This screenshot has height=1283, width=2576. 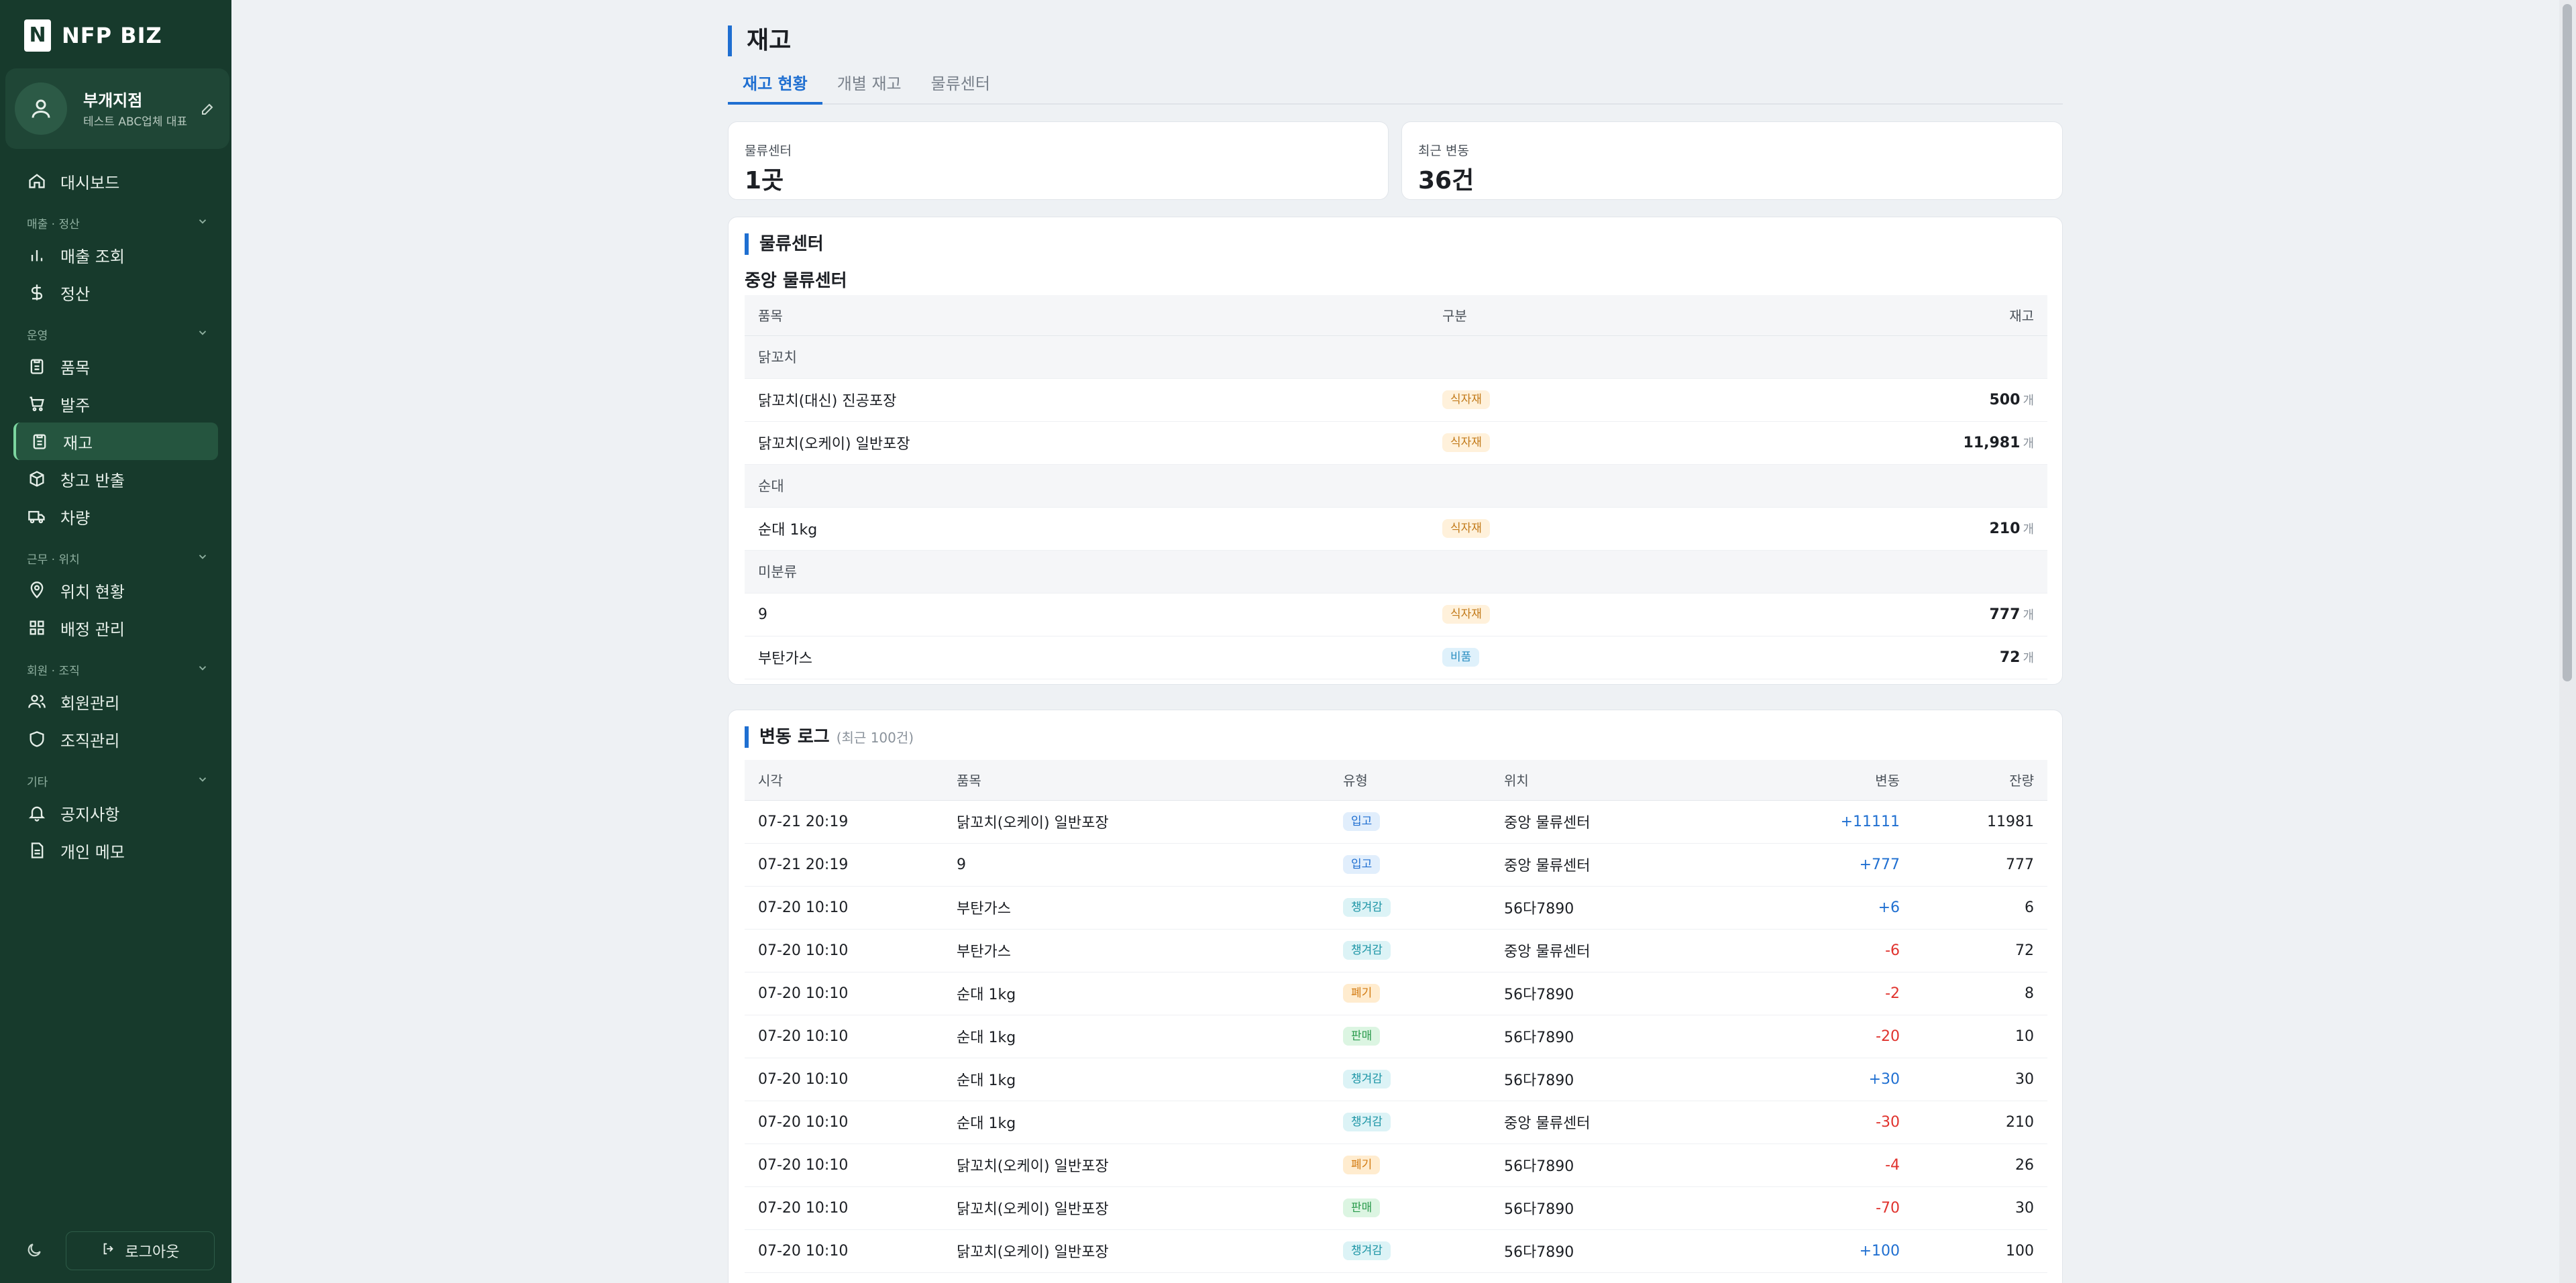 What do you see at coordinates (115, 222) in the screenshot?
I see `nav-section-sales: 매출 · 정산` at bounding box center [115, 222].